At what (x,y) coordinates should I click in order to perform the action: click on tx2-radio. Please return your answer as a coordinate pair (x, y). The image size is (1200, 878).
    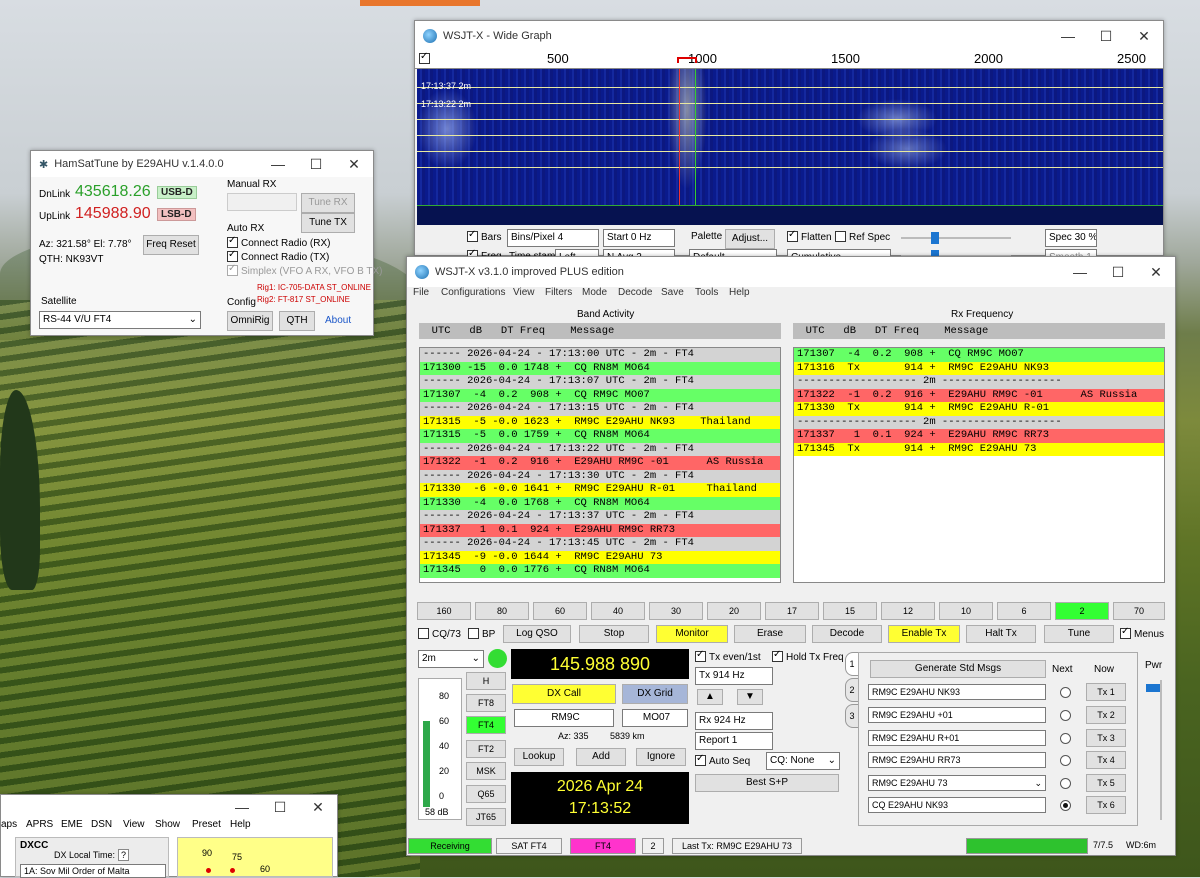
    Looking at the image, I should click on (1065, 715).